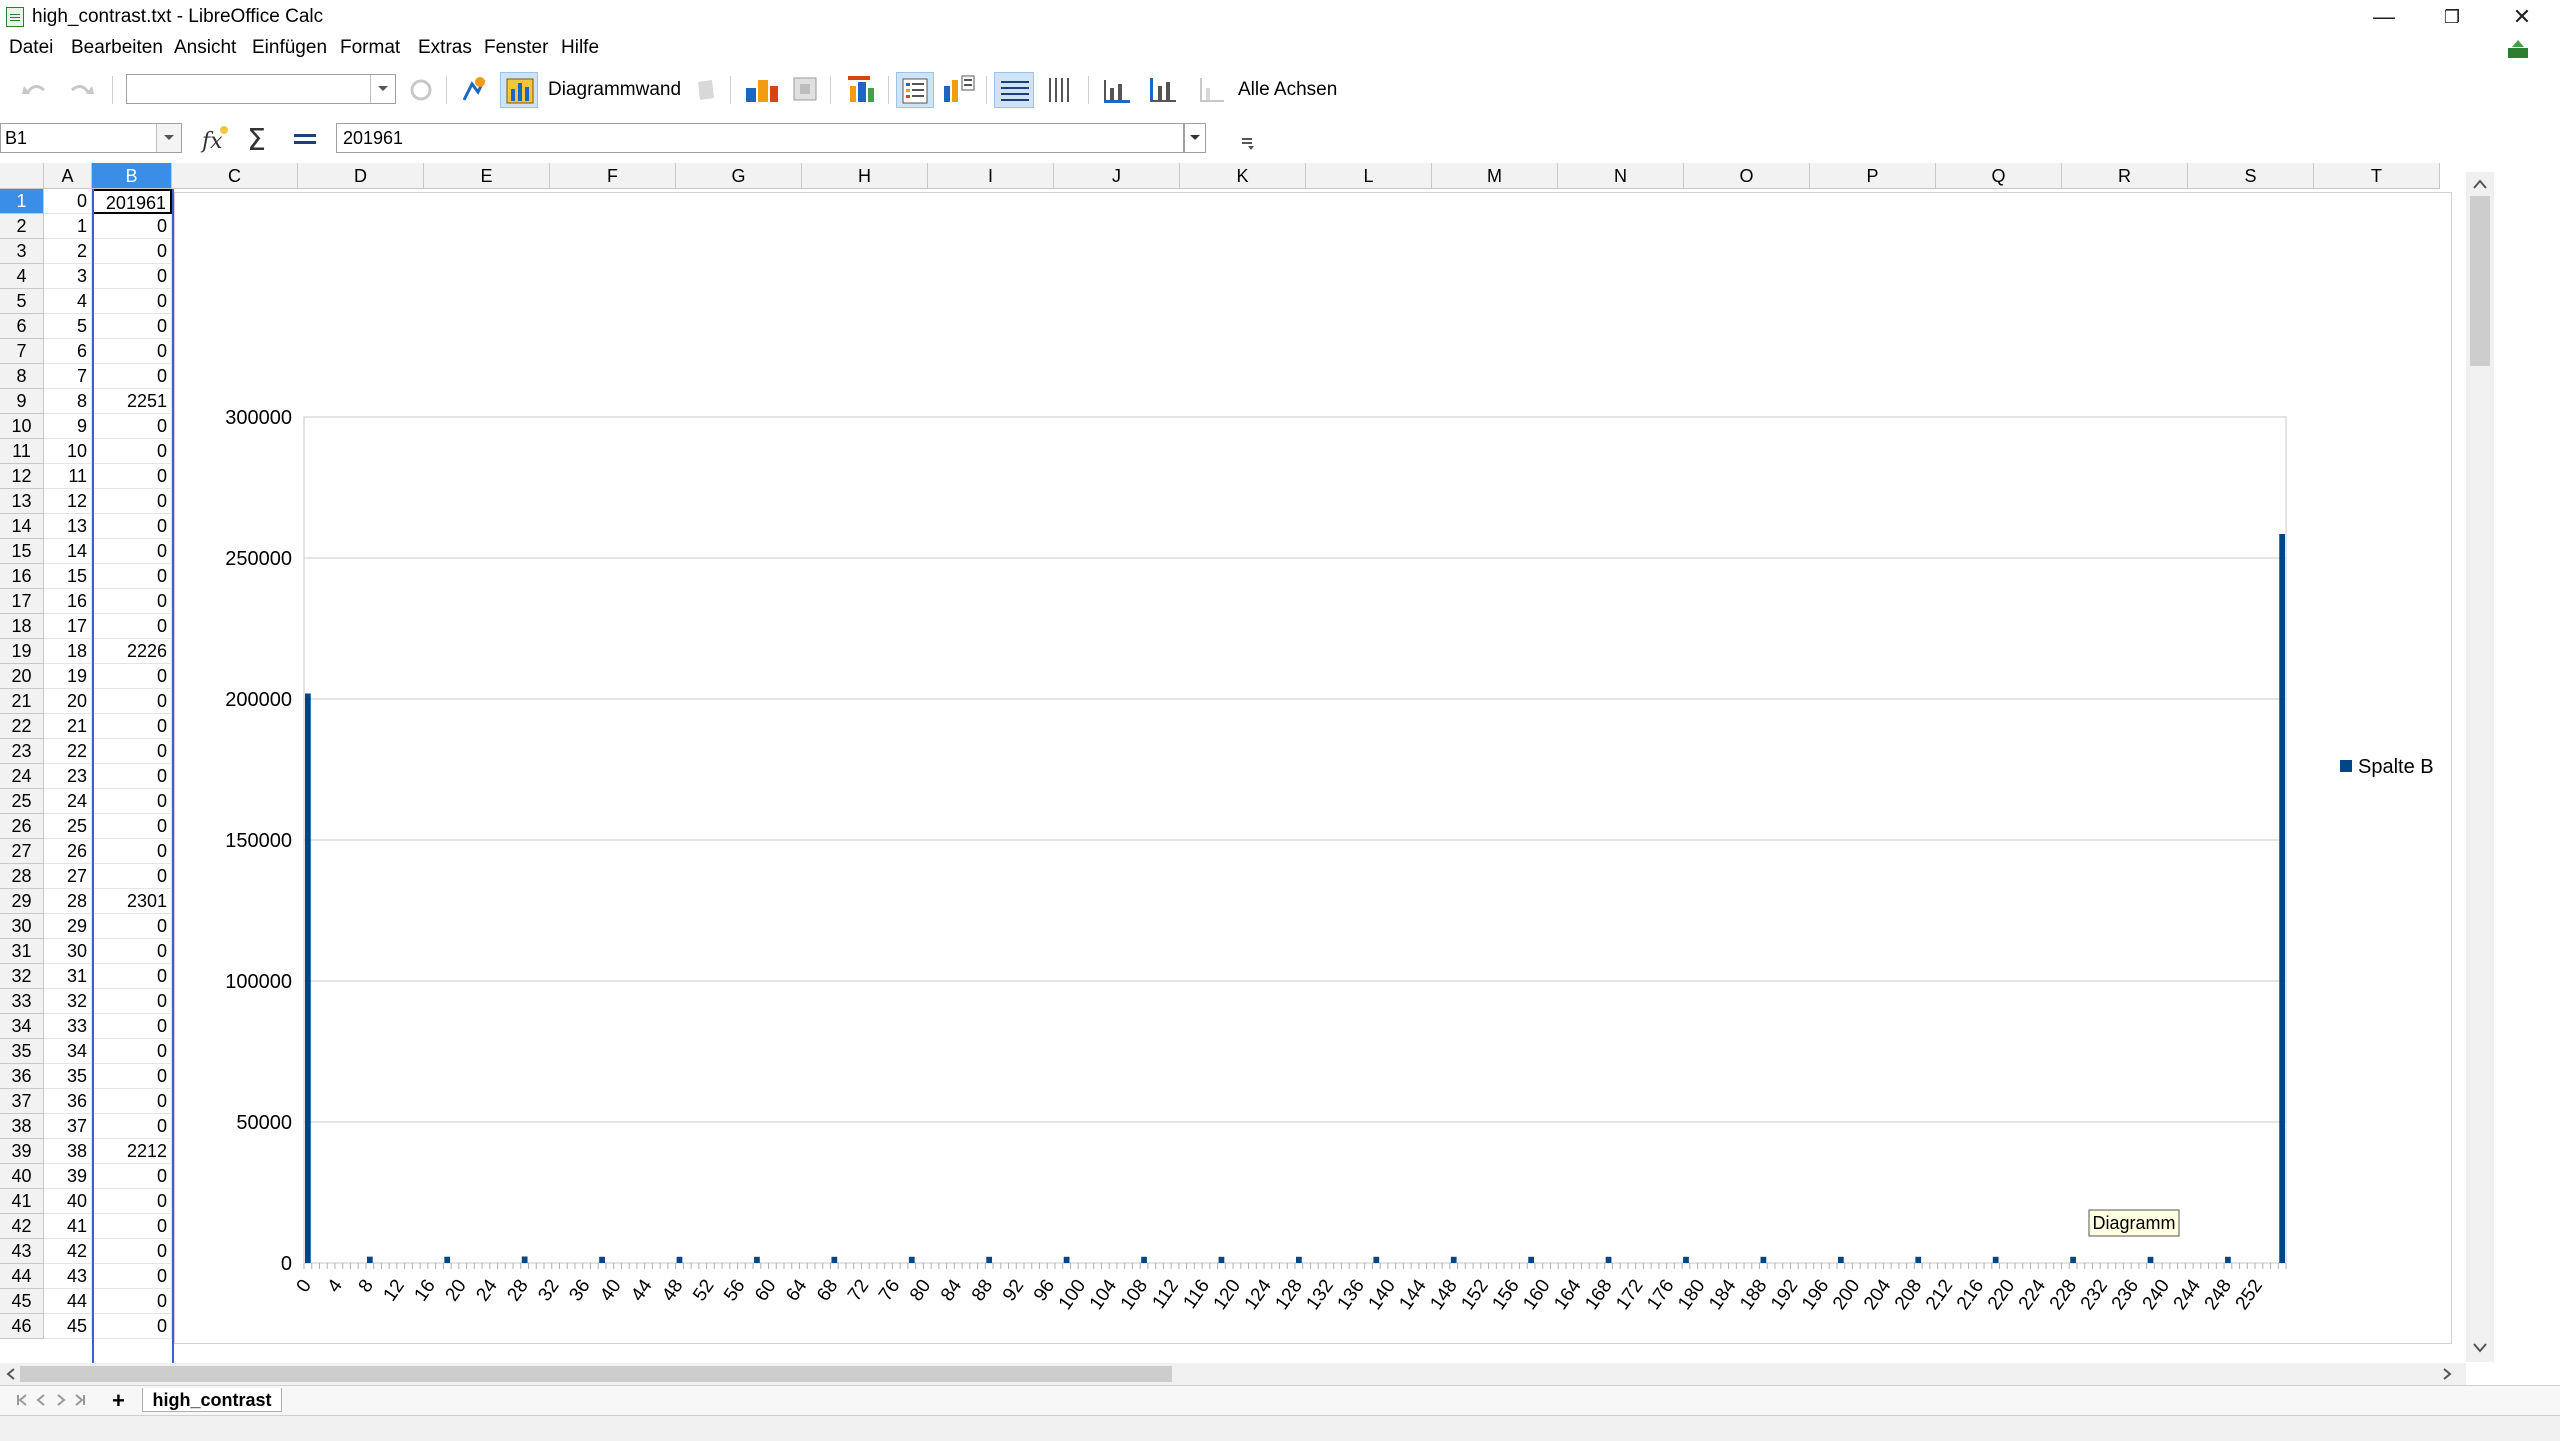 This screenshot has height=1441, width=2560. Describe the element at coordinates (2452, 17) in the screenshot. I see `restore-button: ❐` at that location.